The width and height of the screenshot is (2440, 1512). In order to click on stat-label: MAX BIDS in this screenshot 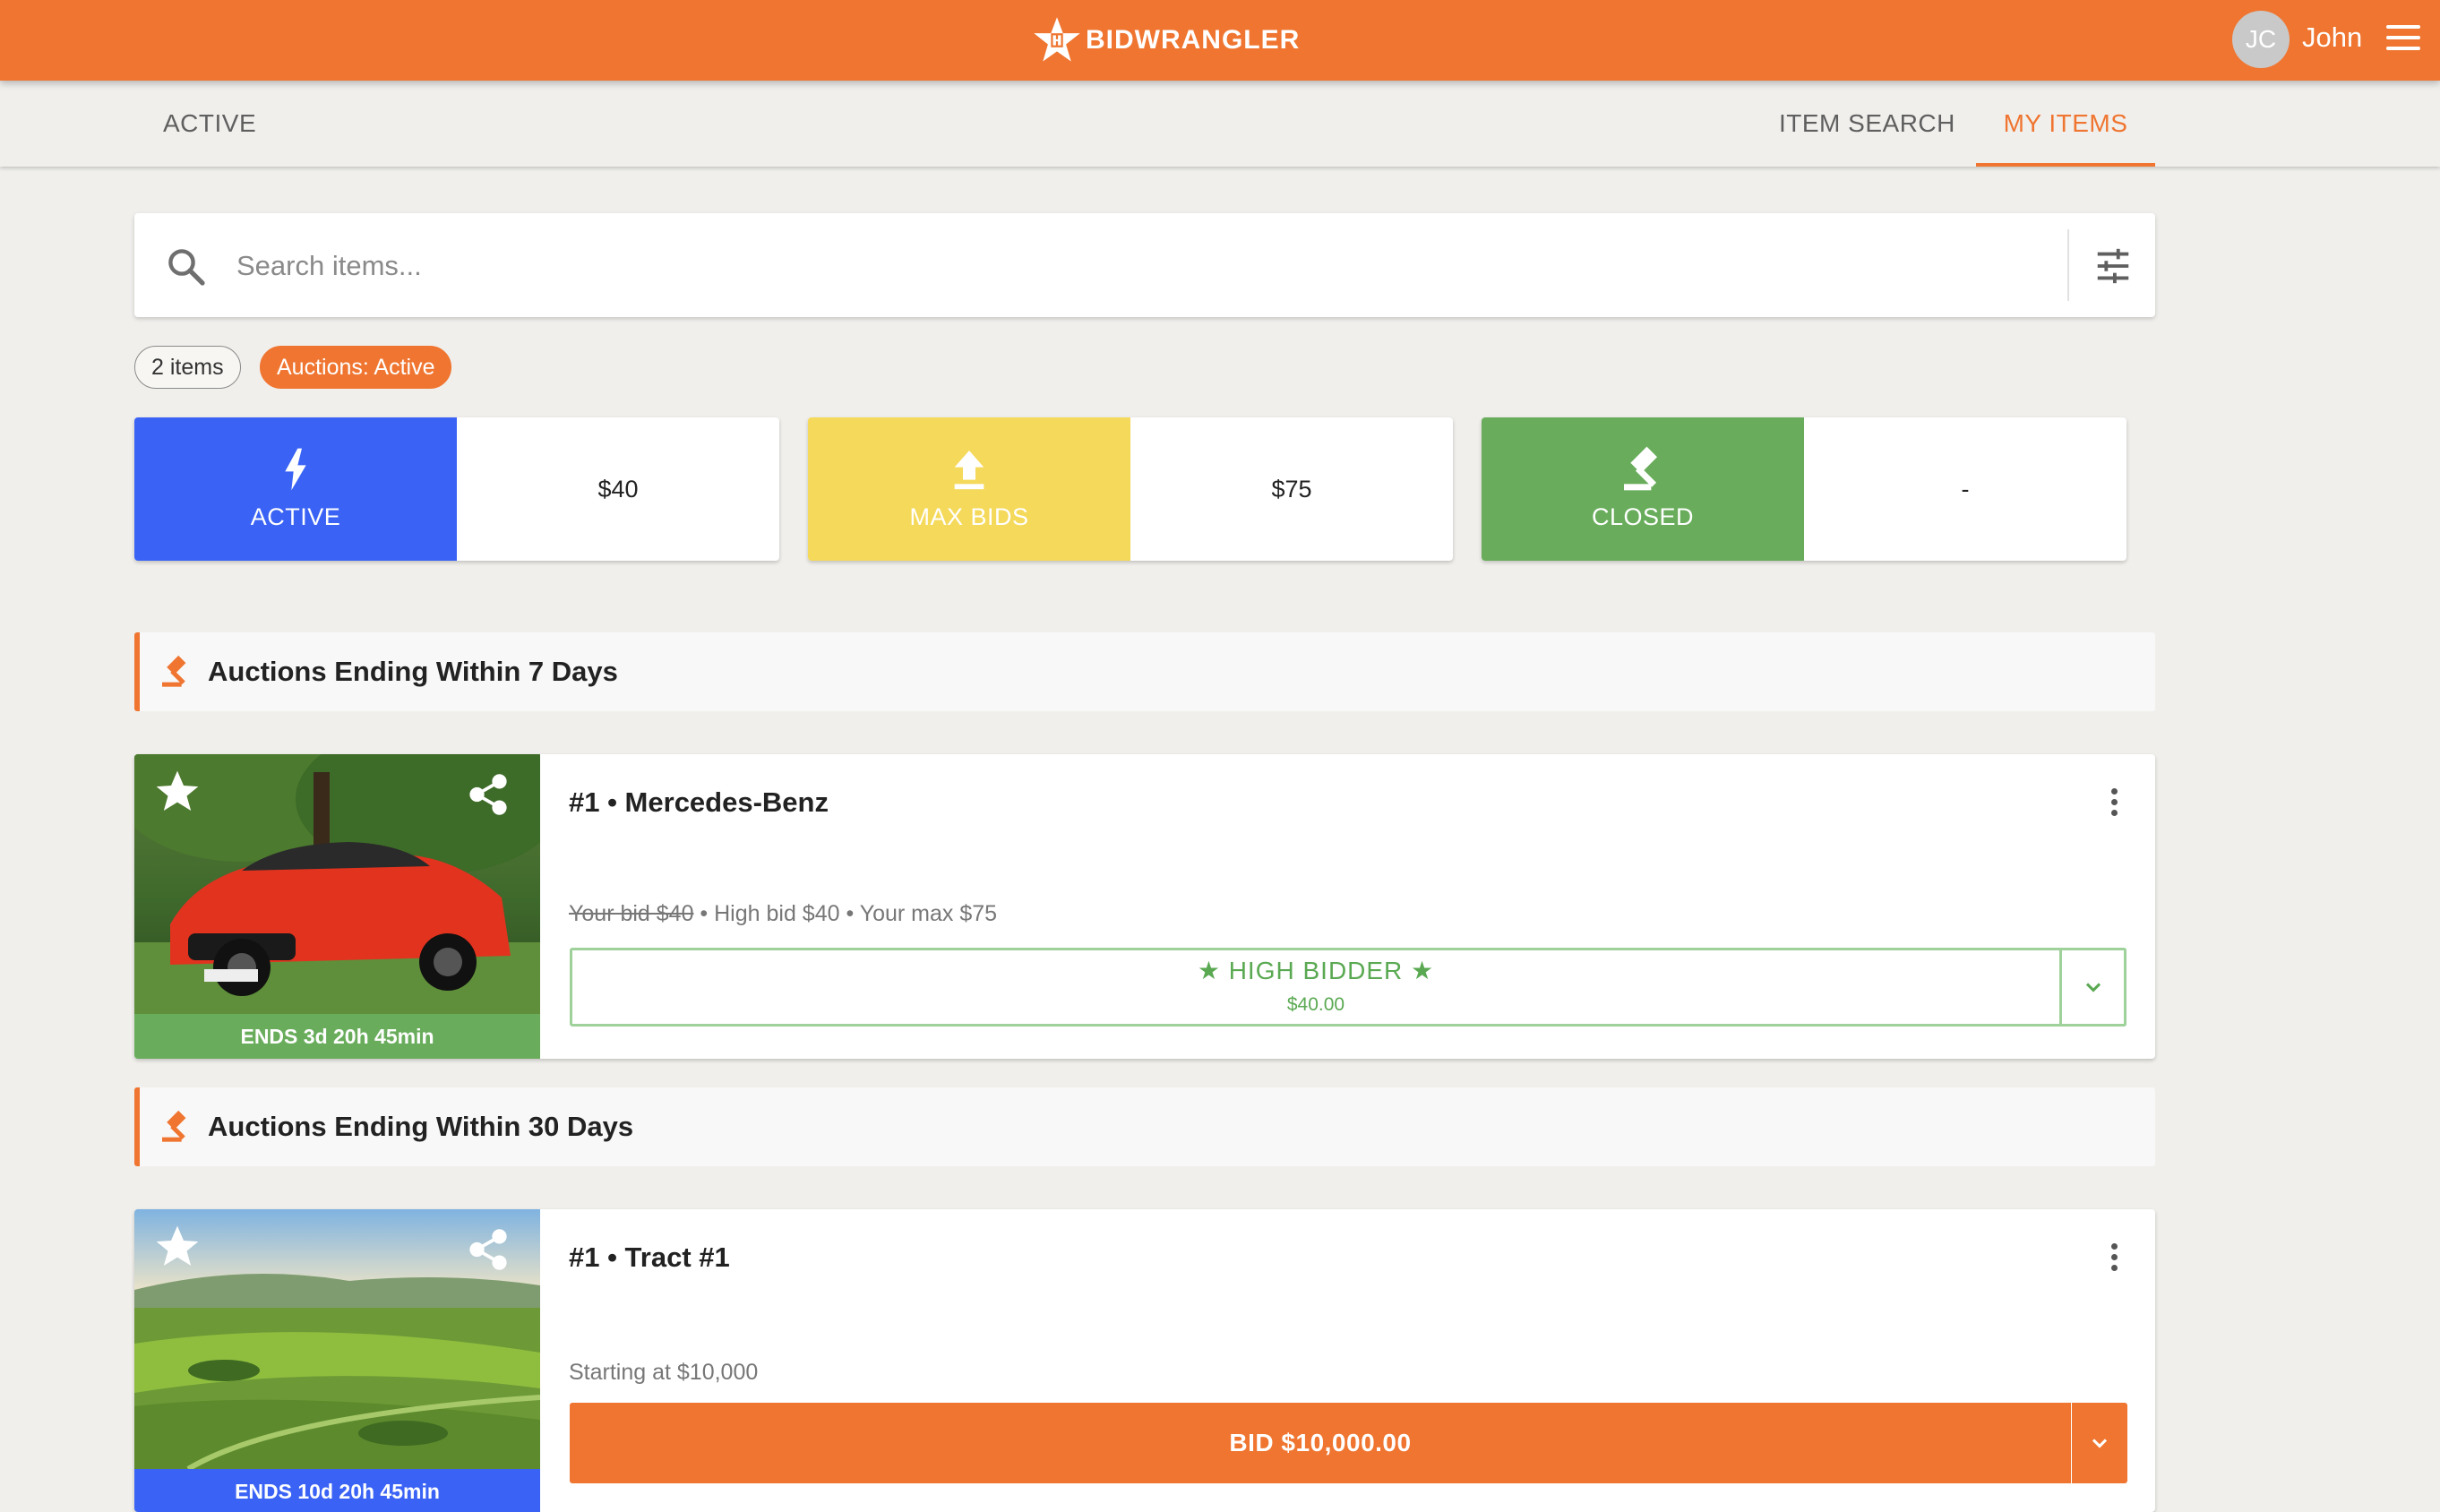, I will do `click(969, 517)`.